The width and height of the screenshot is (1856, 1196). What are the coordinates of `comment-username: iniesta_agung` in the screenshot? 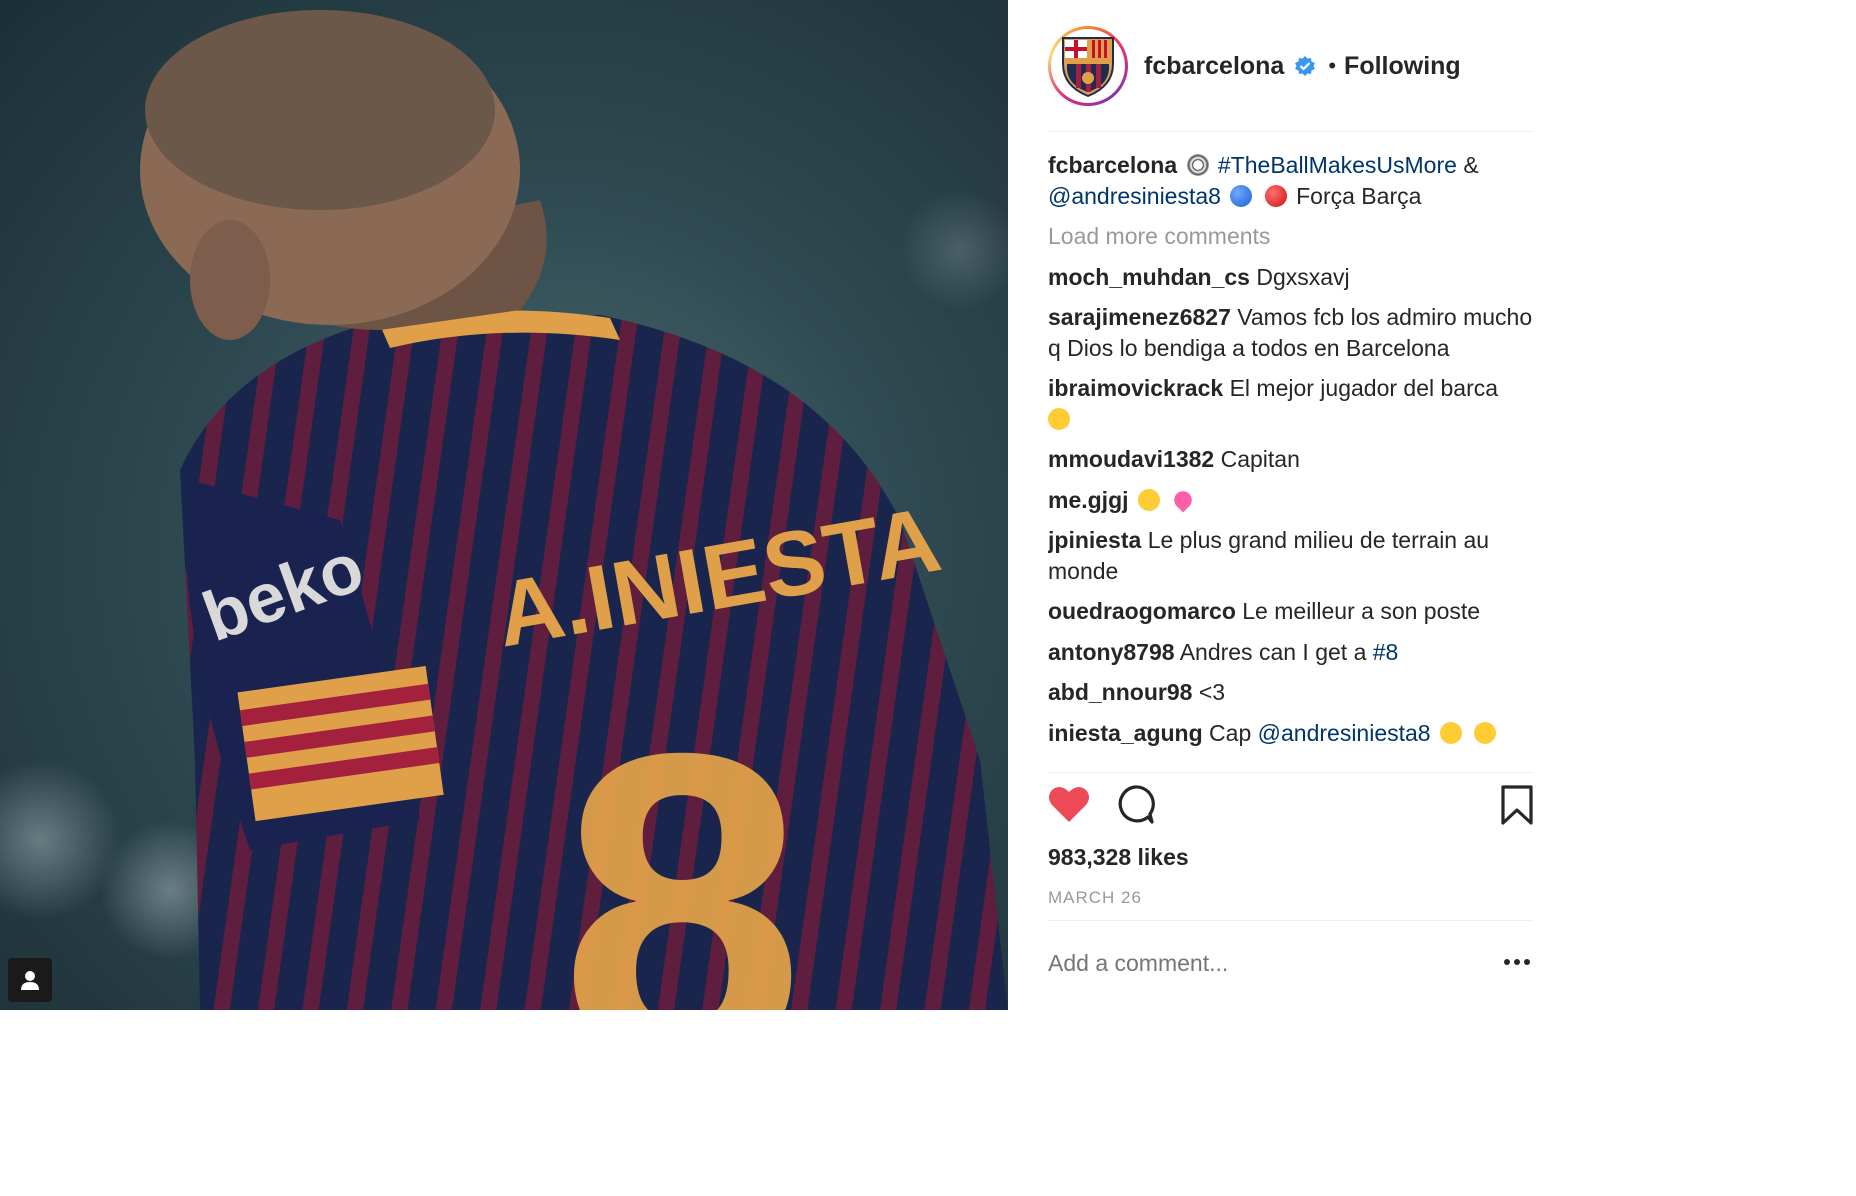 It's located at (1125, 733).